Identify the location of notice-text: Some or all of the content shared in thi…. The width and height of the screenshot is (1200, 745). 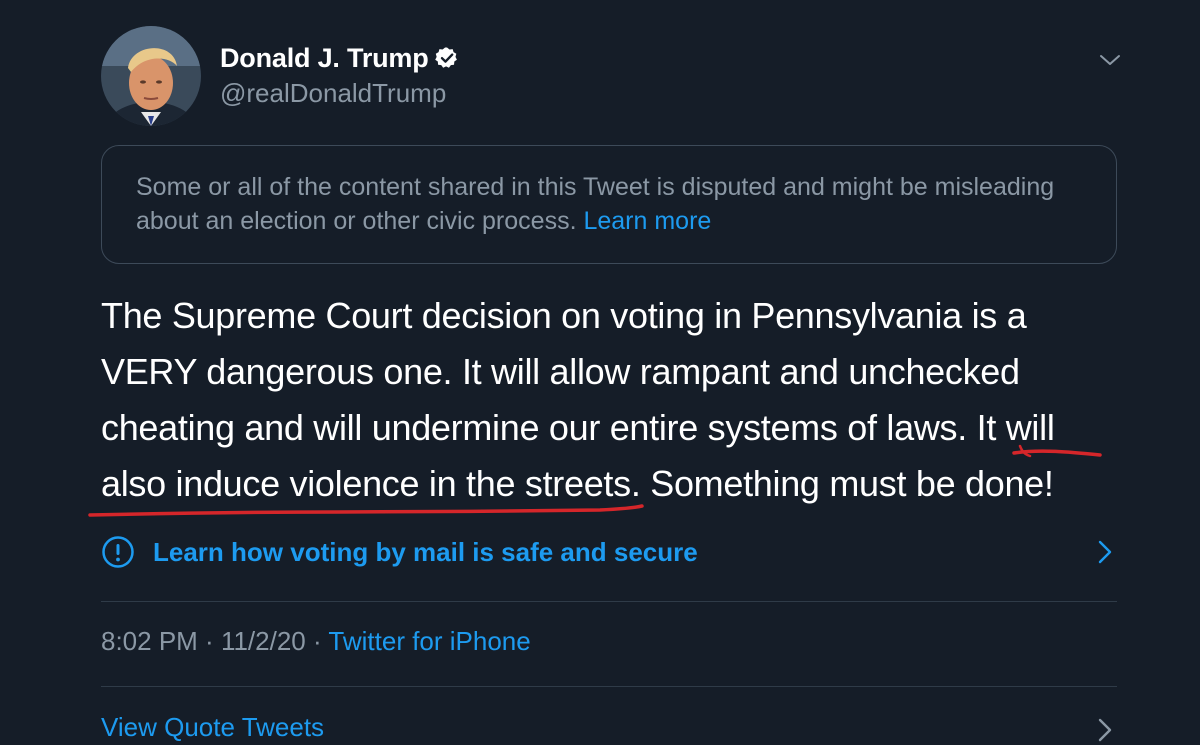
(616, 204).